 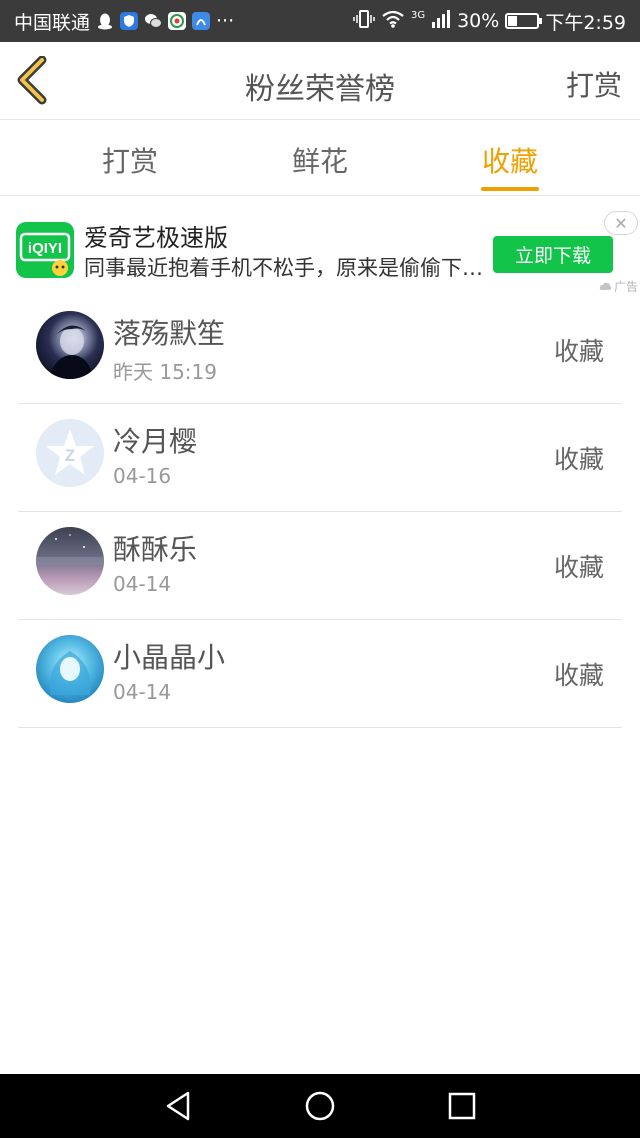 I want to click on user-name: 冷月樱, so click(x=155, y=441).